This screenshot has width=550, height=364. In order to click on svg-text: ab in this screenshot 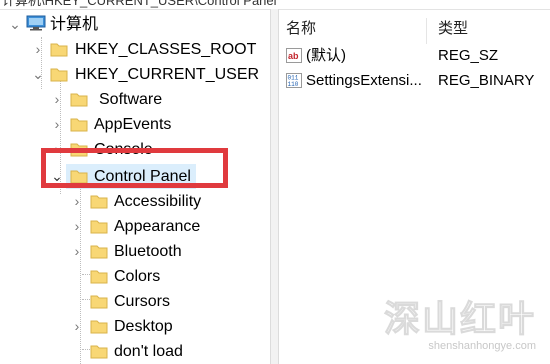, I will do `click(293, 56)`.